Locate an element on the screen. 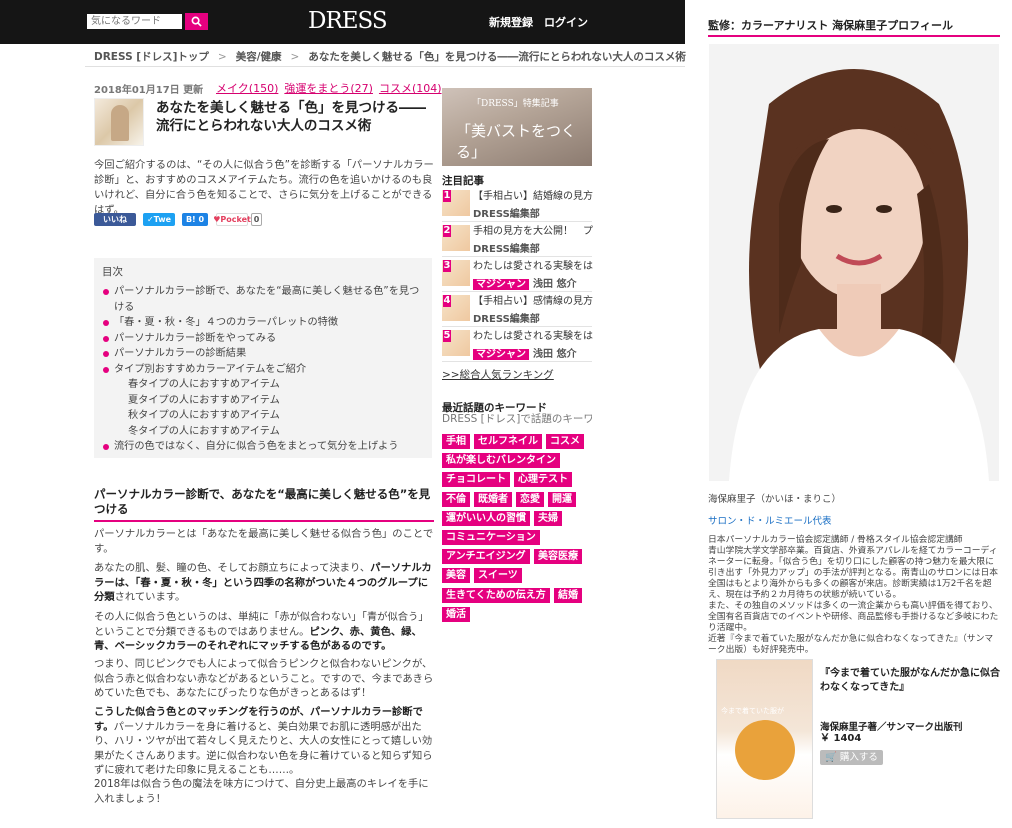  ranking-title: 【手相占い】結婚線の見方 is located at coordinates (533, 196).